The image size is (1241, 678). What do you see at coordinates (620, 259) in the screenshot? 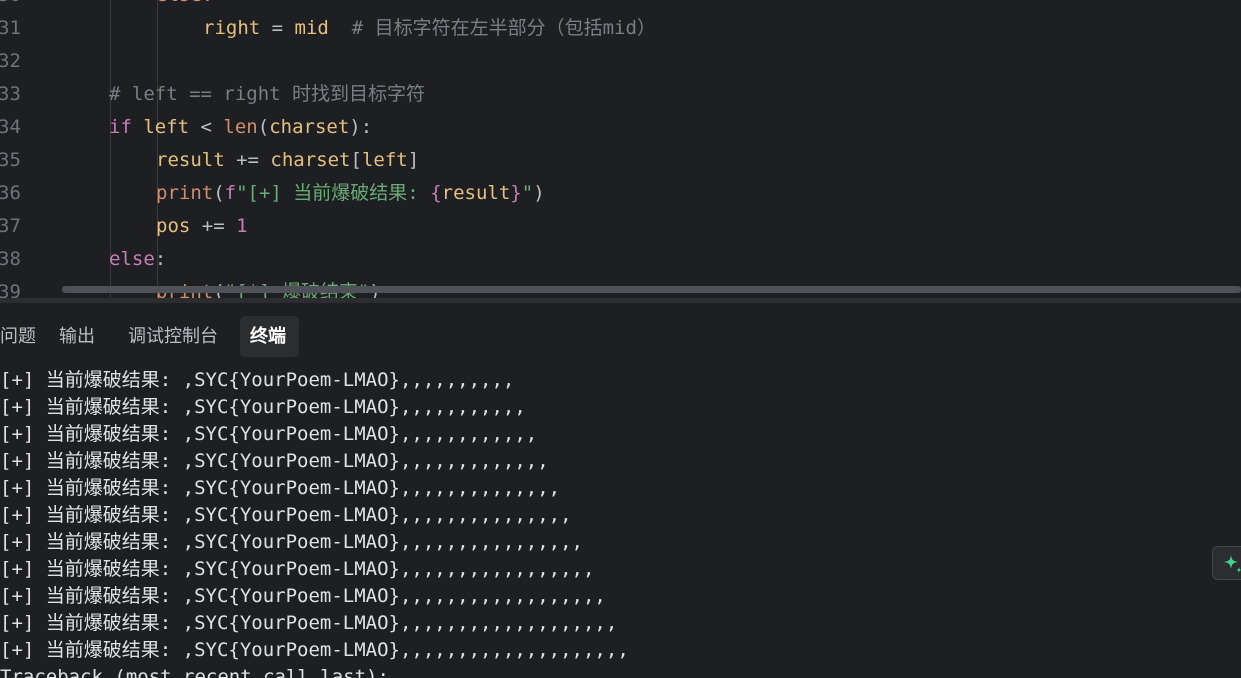
I see `code-line: 38 else:` at bounding box center [620, 259].